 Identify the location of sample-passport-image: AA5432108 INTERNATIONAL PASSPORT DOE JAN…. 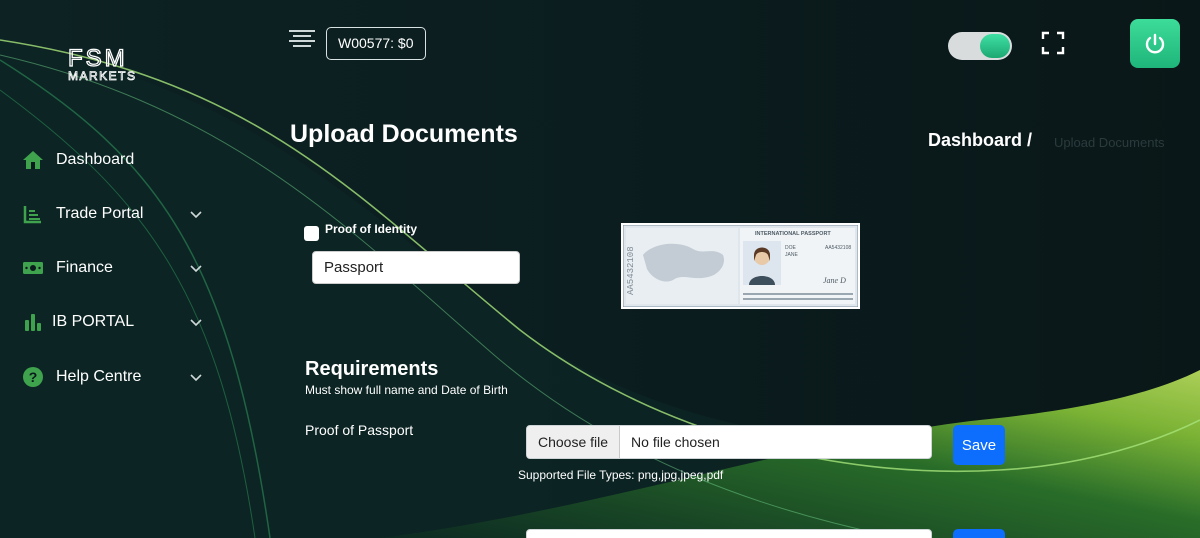
(740, 266).